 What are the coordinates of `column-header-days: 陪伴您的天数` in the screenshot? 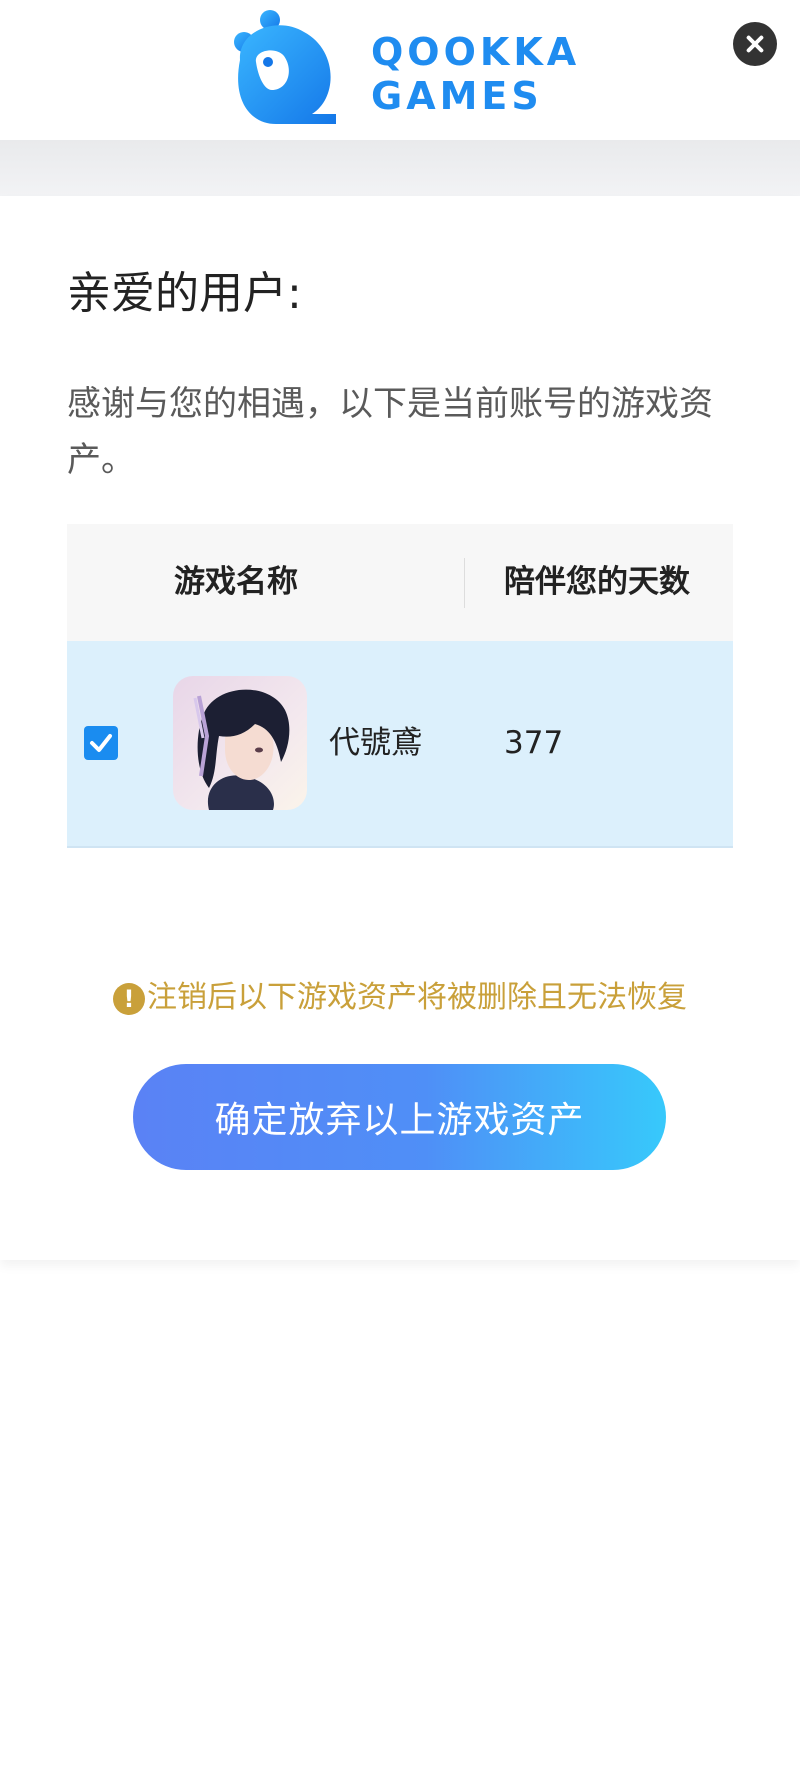 It's located at (597, 582).